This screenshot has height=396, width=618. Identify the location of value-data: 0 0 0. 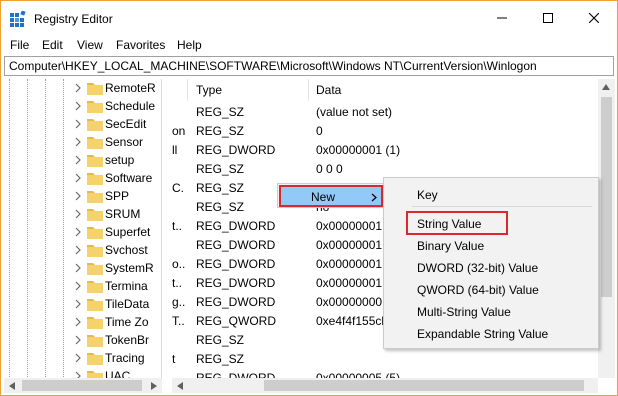
(329, 169).